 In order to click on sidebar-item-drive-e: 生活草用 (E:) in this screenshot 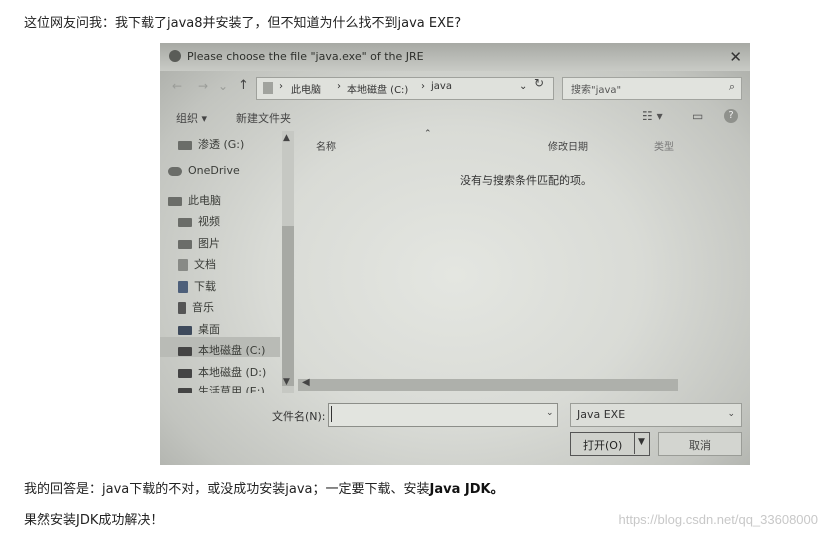, I will do `click(221, 388)`.